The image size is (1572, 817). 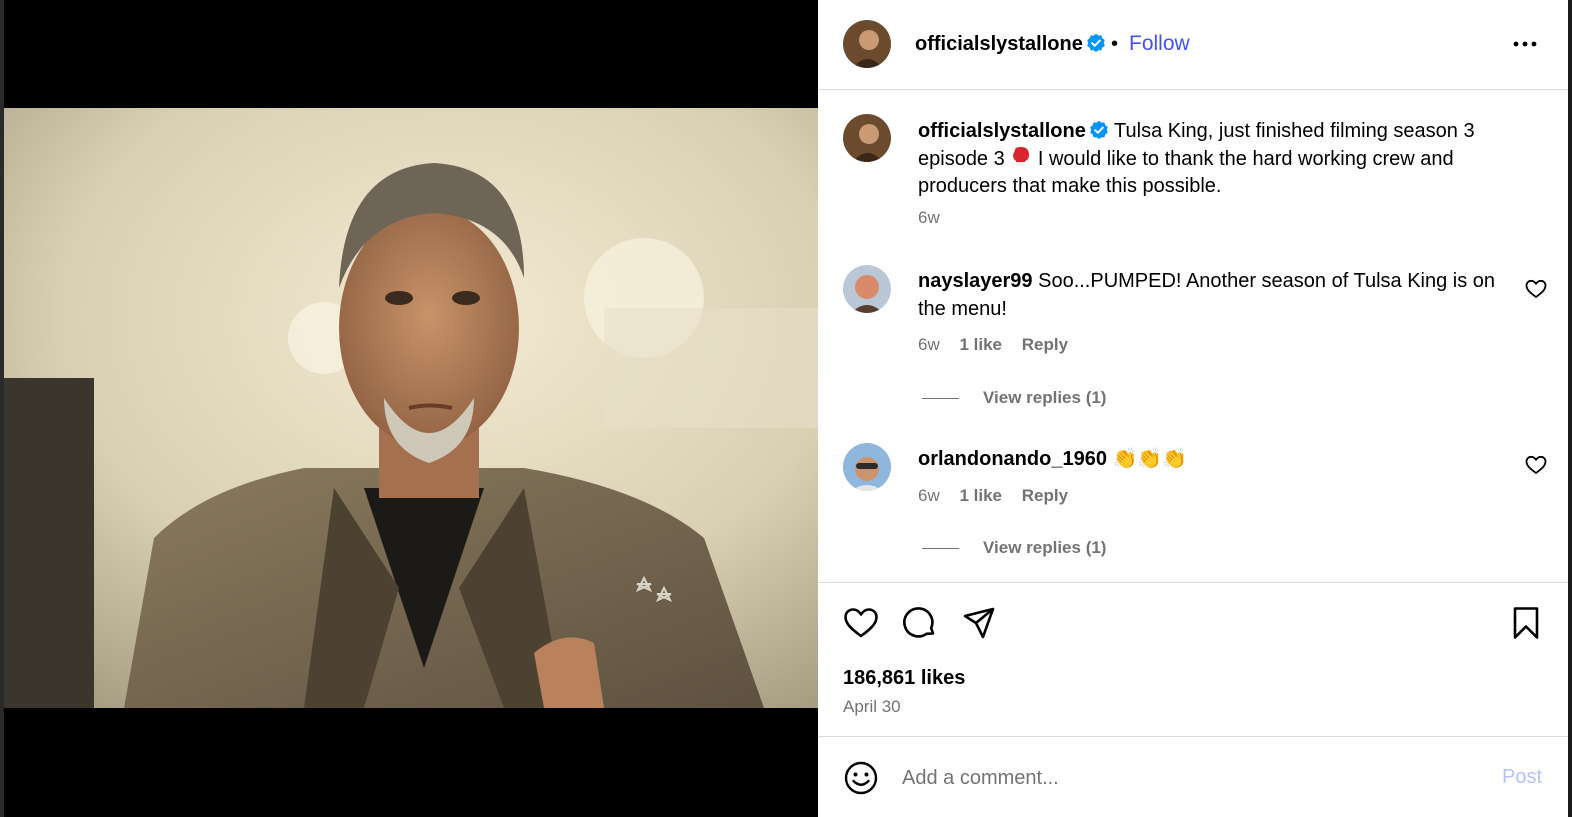 What do you see at coordinates (1193, 45) in the screenshot?
I see `post-header: officialslystallone • Follow` at bounding box center [1193, 45].